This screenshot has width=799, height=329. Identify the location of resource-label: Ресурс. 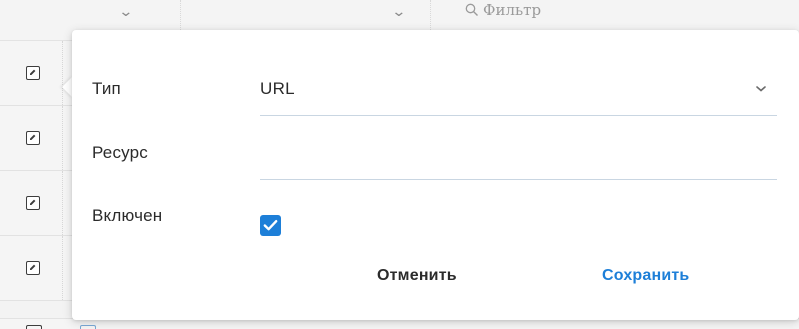
(120, 152).